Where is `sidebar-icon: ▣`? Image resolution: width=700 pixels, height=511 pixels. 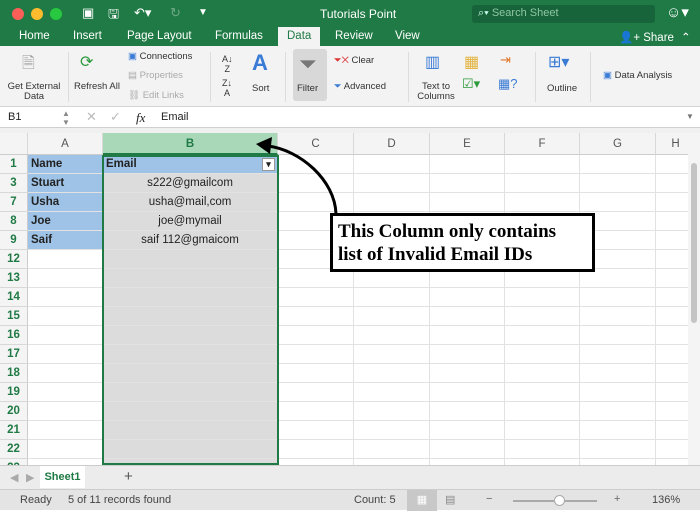
sidebar-icon: ▣ is located at coordinates (88, 13).